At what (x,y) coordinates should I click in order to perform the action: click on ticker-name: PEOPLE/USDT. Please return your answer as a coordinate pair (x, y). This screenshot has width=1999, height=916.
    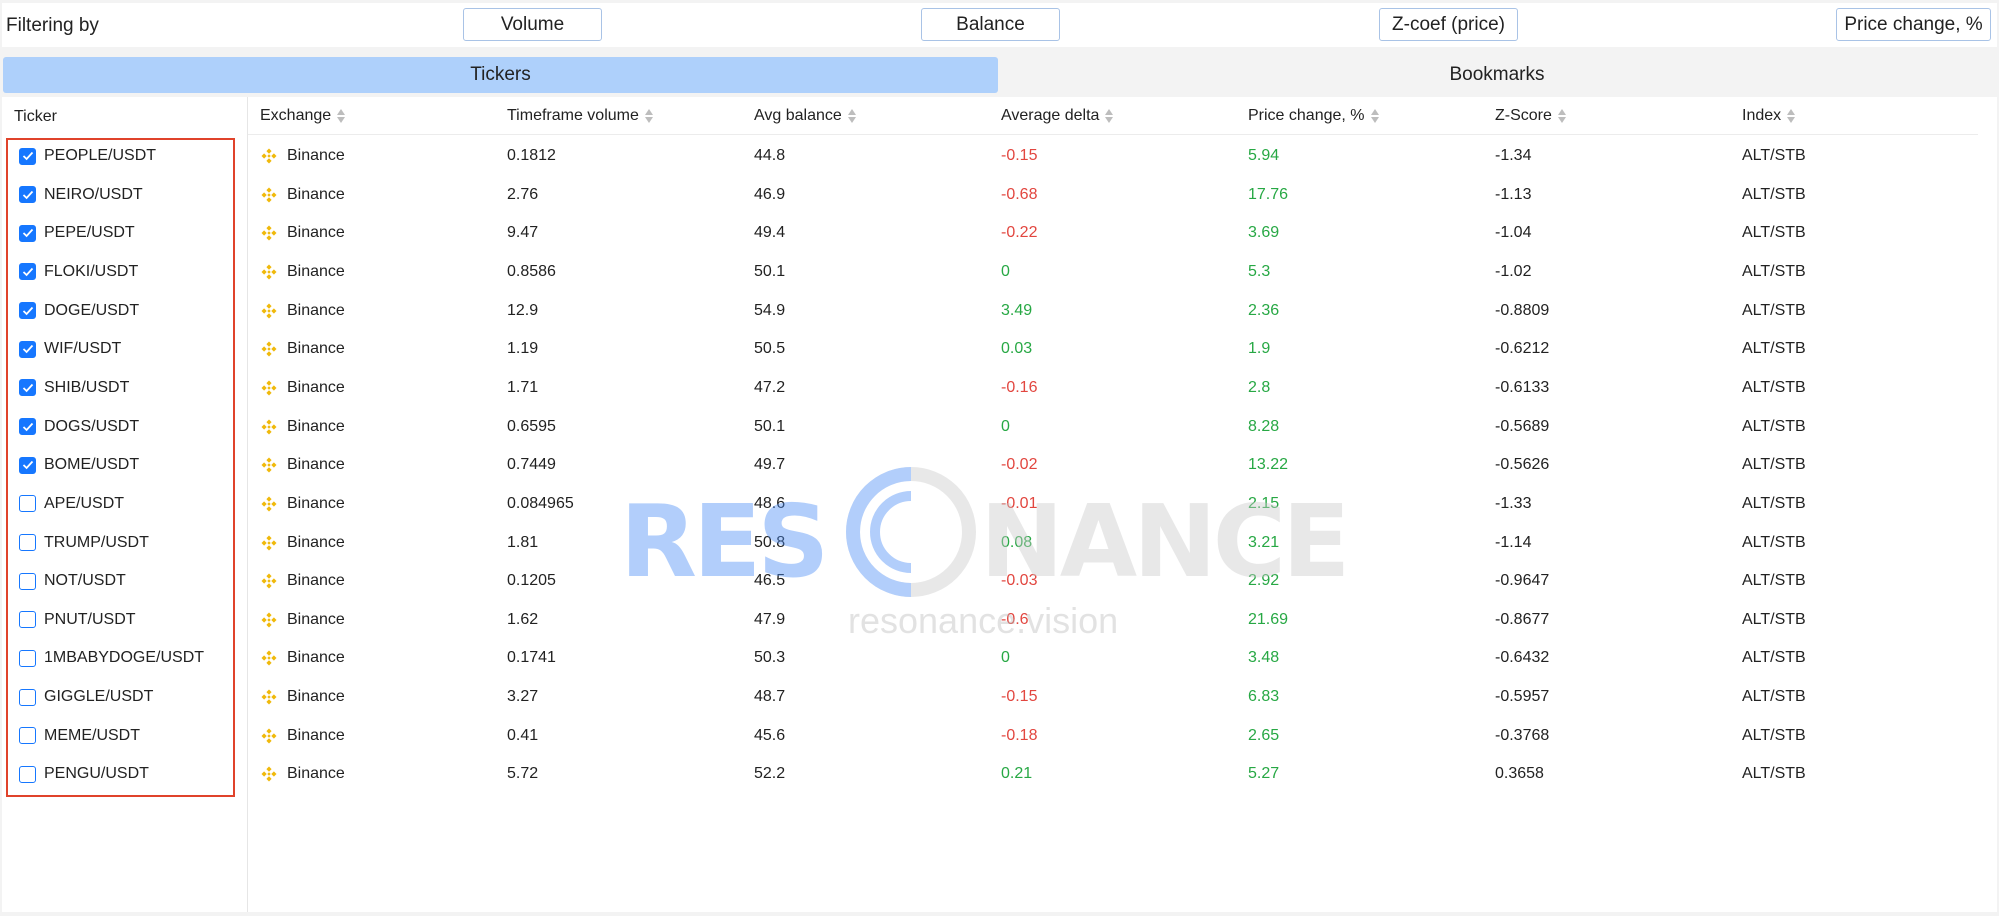
    Looking at the image, I should click on (100, 155).